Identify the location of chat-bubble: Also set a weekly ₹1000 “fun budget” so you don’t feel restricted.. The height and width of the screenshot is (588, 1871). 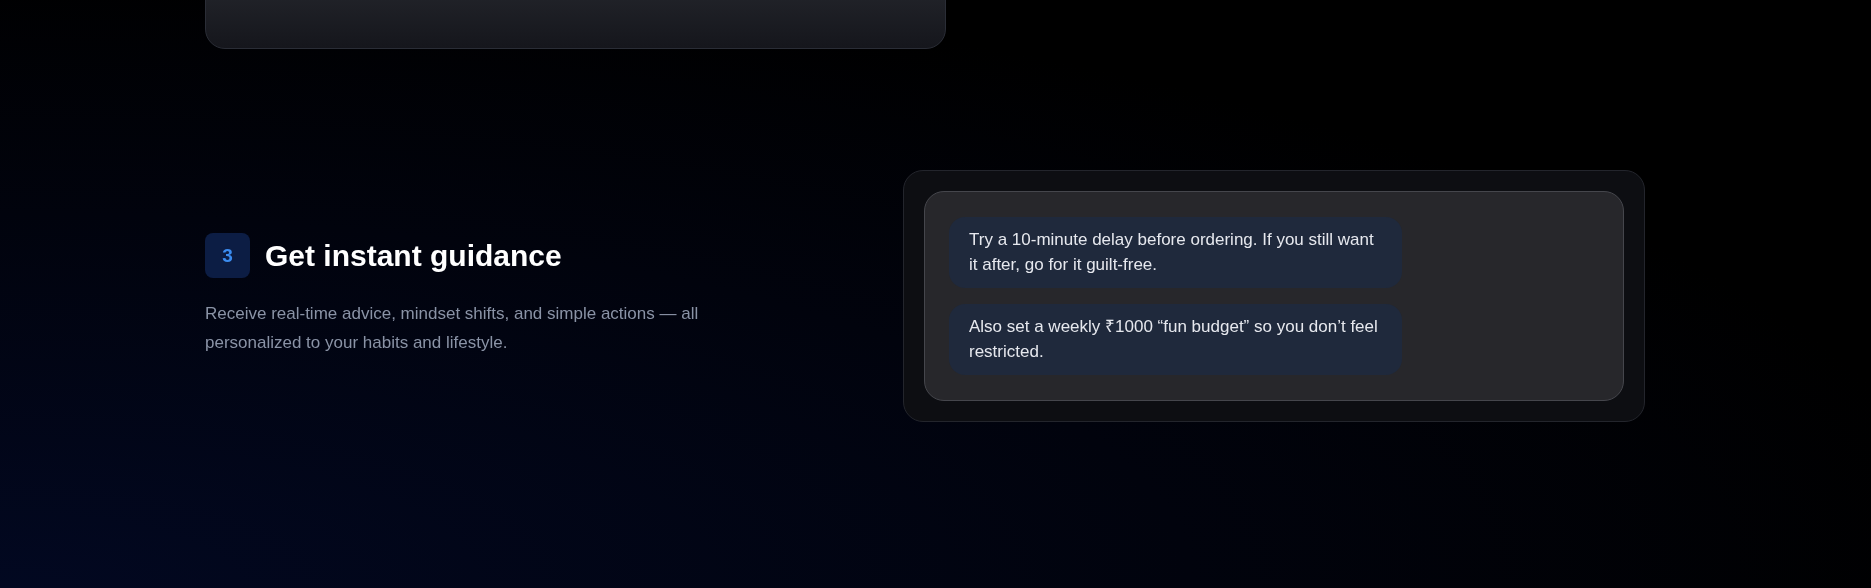
(1175, 339).